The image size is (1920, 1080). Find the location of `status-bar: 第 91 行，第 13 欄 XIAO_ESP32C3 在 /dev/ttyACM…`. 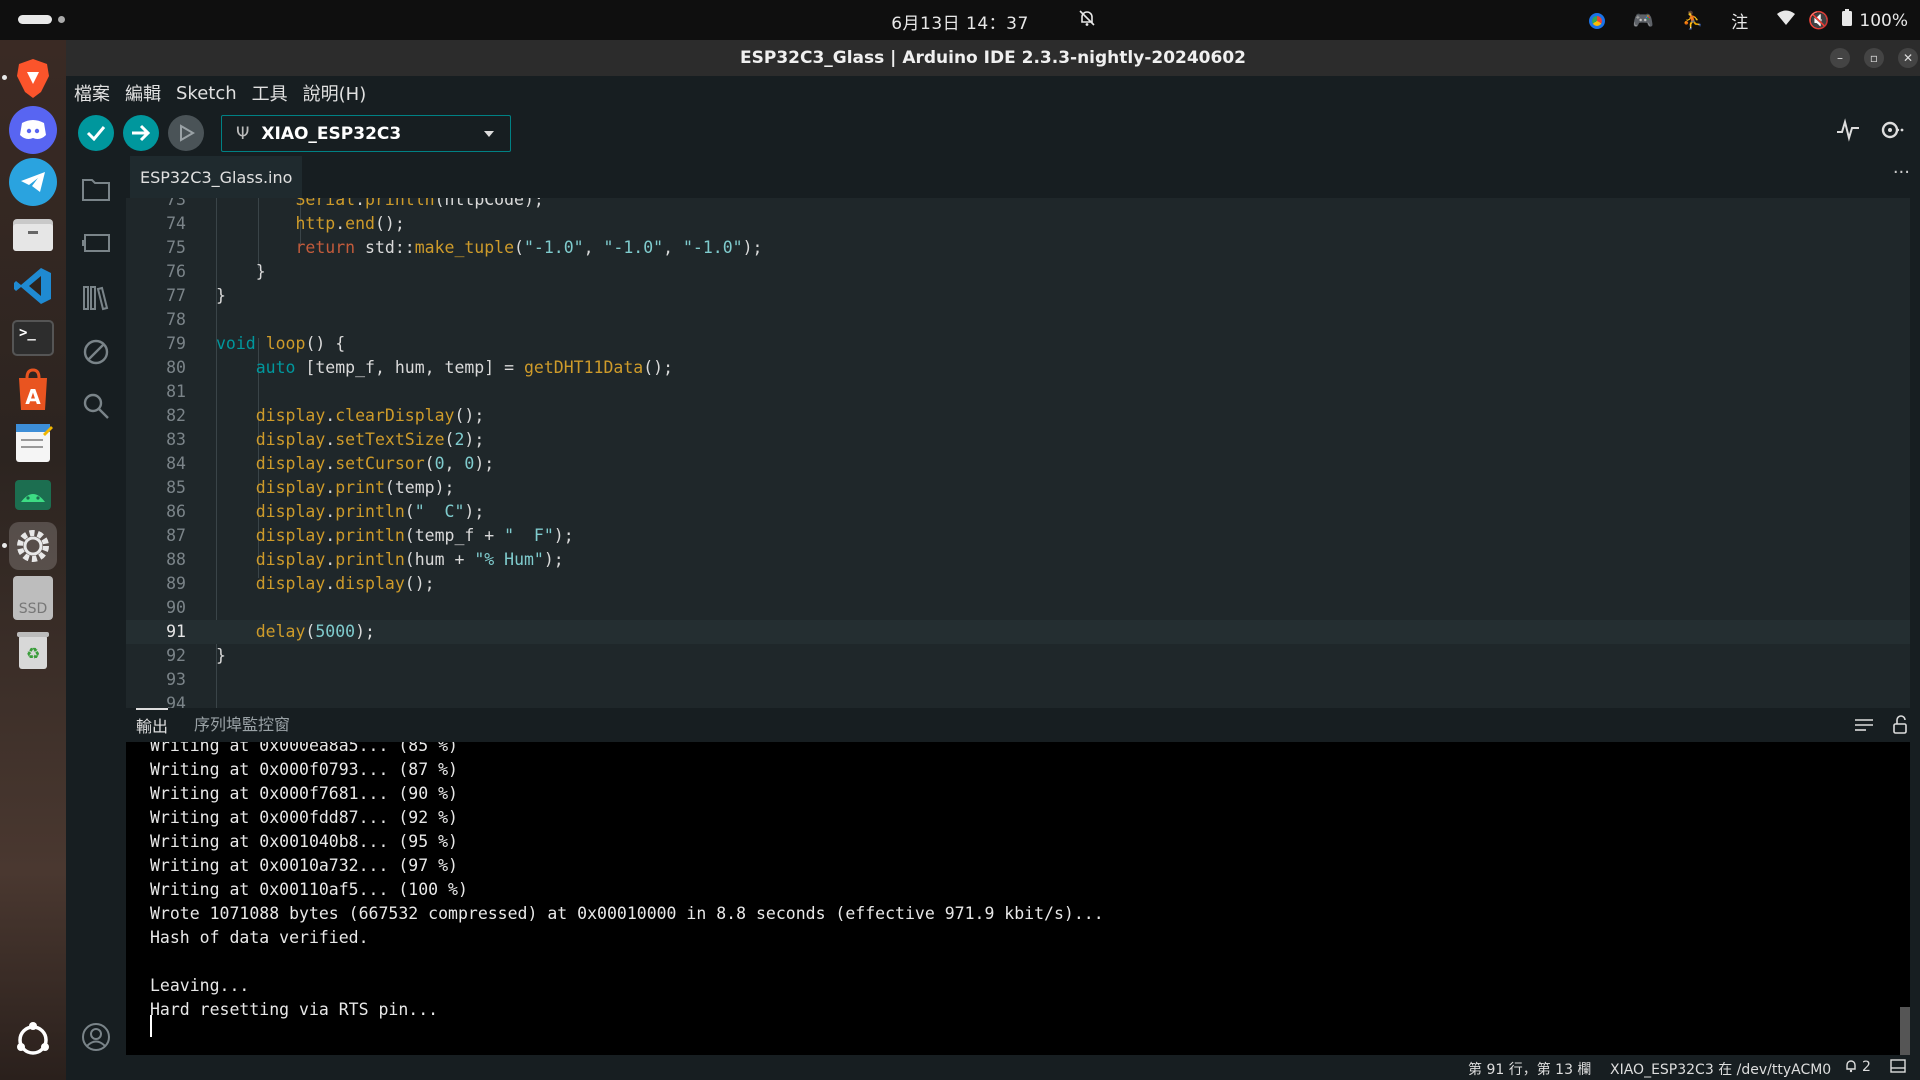

status-bar: 第 91 行，第 13 欄 XIAO_ESP32C3 在 /dev/ttyACM… is located at coordinates (993, 1067).